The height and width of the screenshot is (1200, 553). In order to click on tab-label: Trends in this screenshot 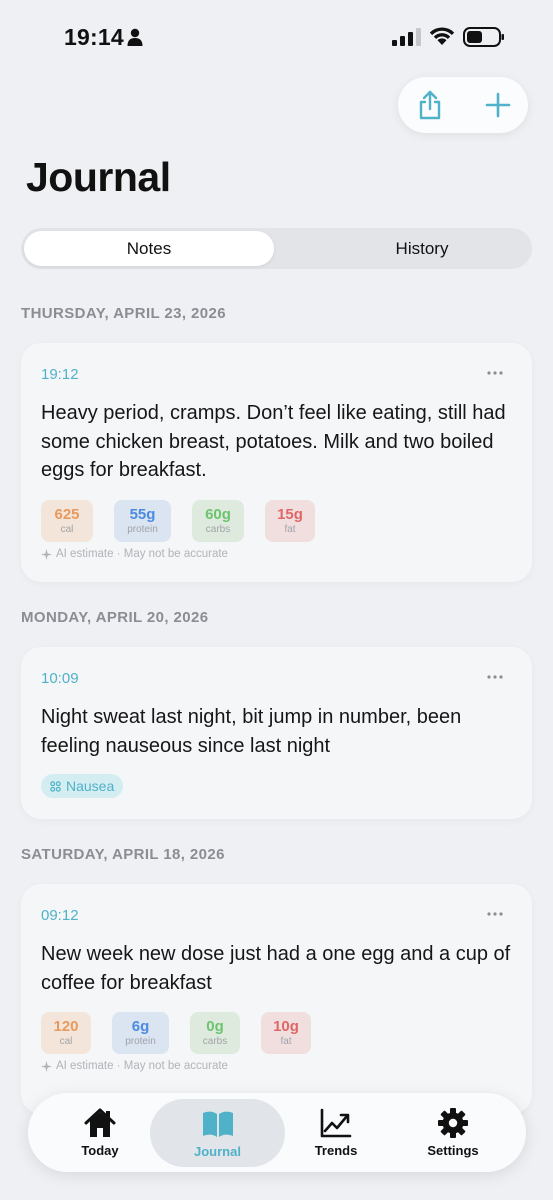, I will do `click(336, 1150)`.